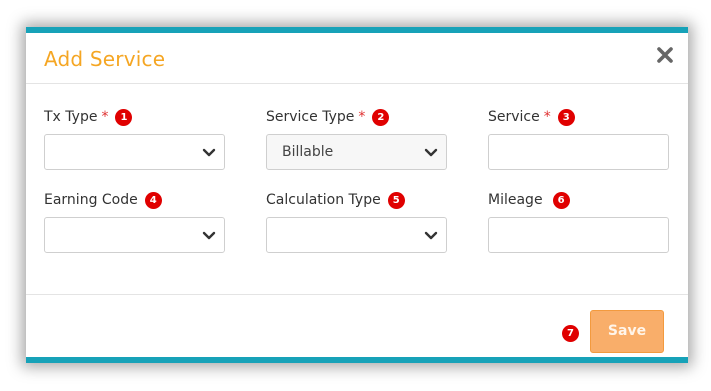 The width and height of the screenshot is (711, 391). What do you see at coordinates (134, 152) in the screenshot?
I see `tx-type-select` at bounding box center [134, 152].